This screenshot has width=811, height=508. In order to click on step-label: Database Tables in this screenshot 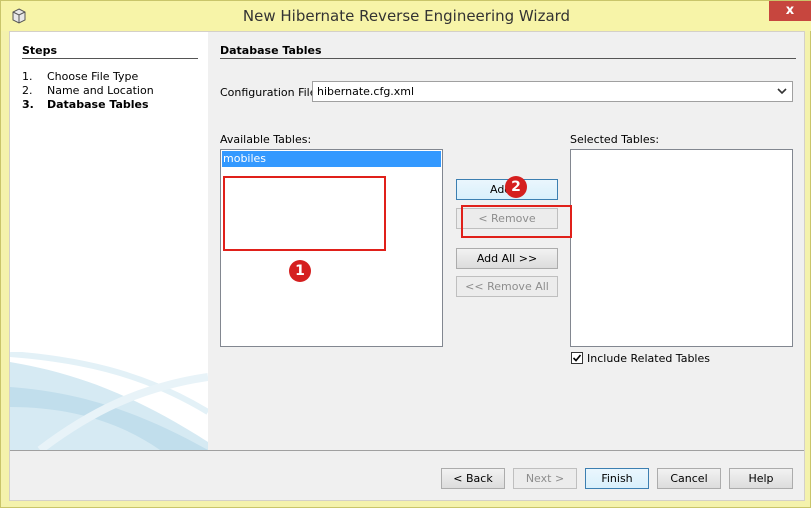, I will do `click(98, 104)`.